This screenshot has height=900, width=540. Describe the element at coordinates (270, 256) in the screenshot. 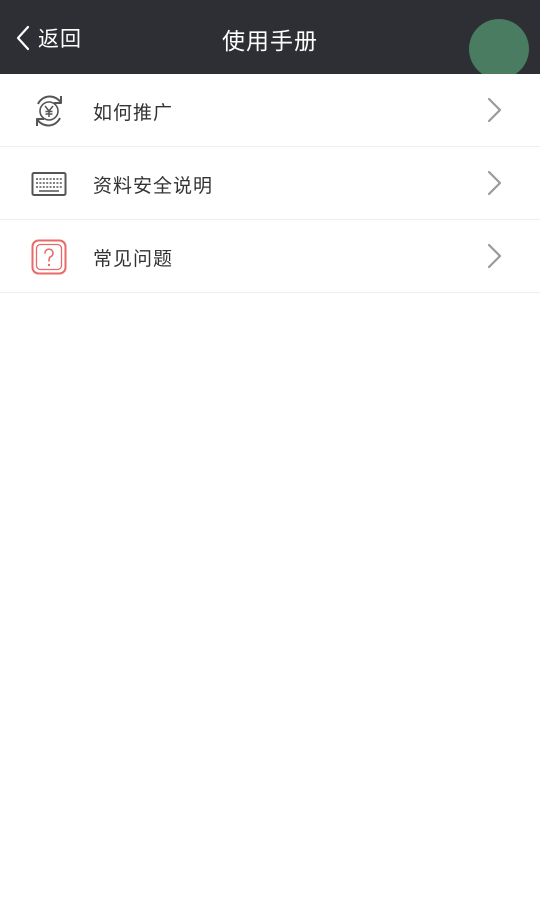

I see `menu-item-faq: 常见问题` at that location.